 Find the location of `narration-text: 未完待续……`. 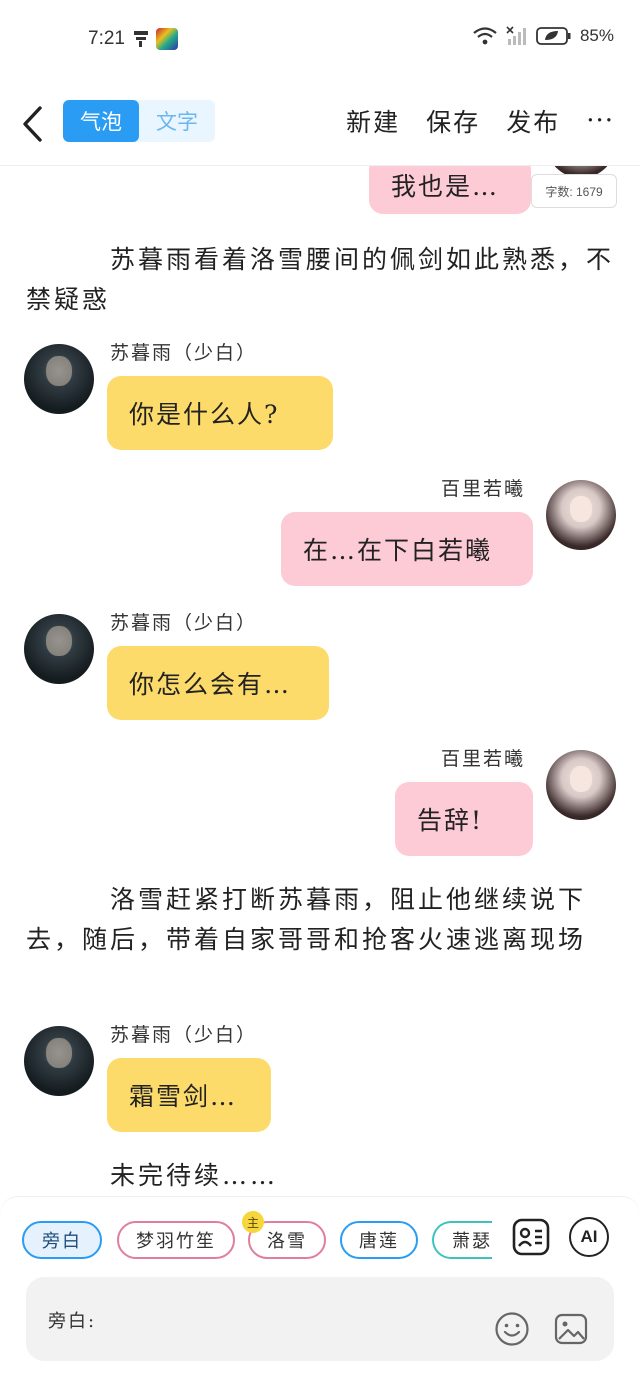

narration-text: 未完待续…… is located at coordinates (321, 1176).